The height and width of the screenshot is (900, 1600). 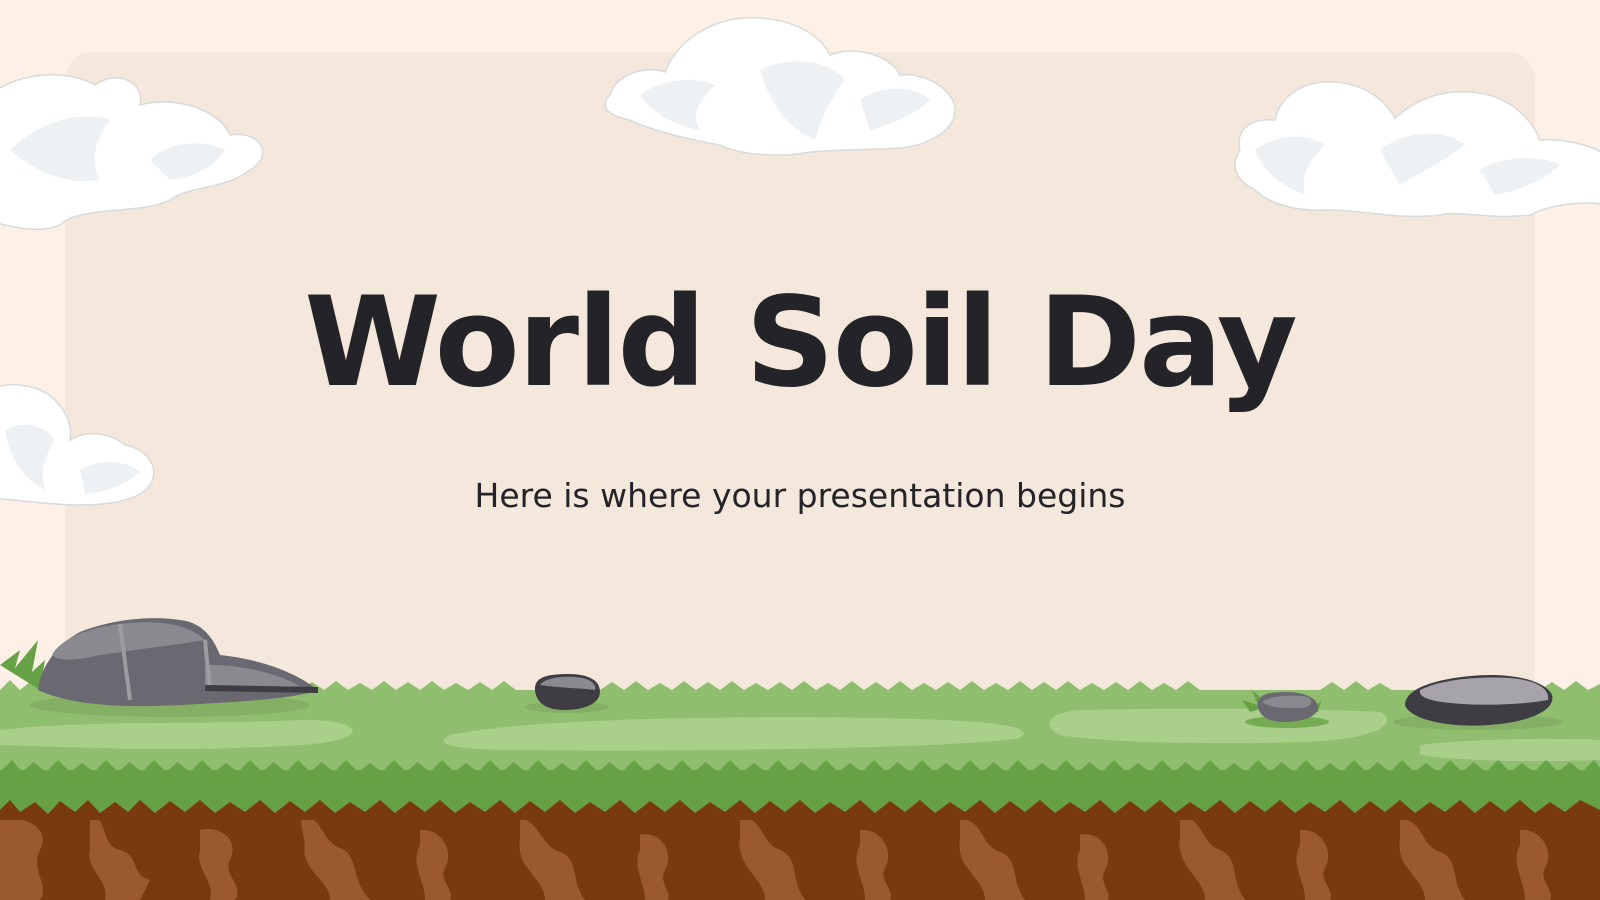 I want to click on slide-title: World Soil Day, so click(x=800, y=343).